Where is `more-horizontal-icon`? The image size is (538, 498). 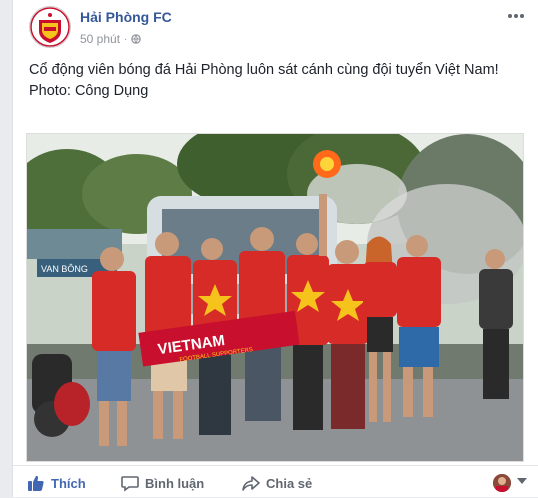
more-horizontal-icon is located at coordinates (516, 16).